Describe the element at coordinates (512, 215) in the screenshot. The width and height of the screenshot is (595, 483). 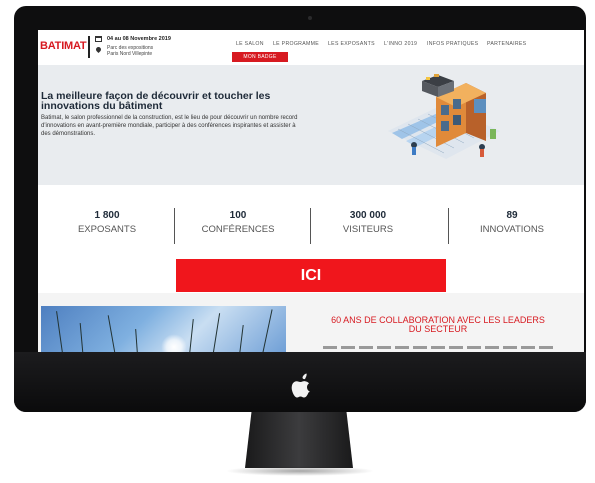
I see `stat-value: 89` at that location.